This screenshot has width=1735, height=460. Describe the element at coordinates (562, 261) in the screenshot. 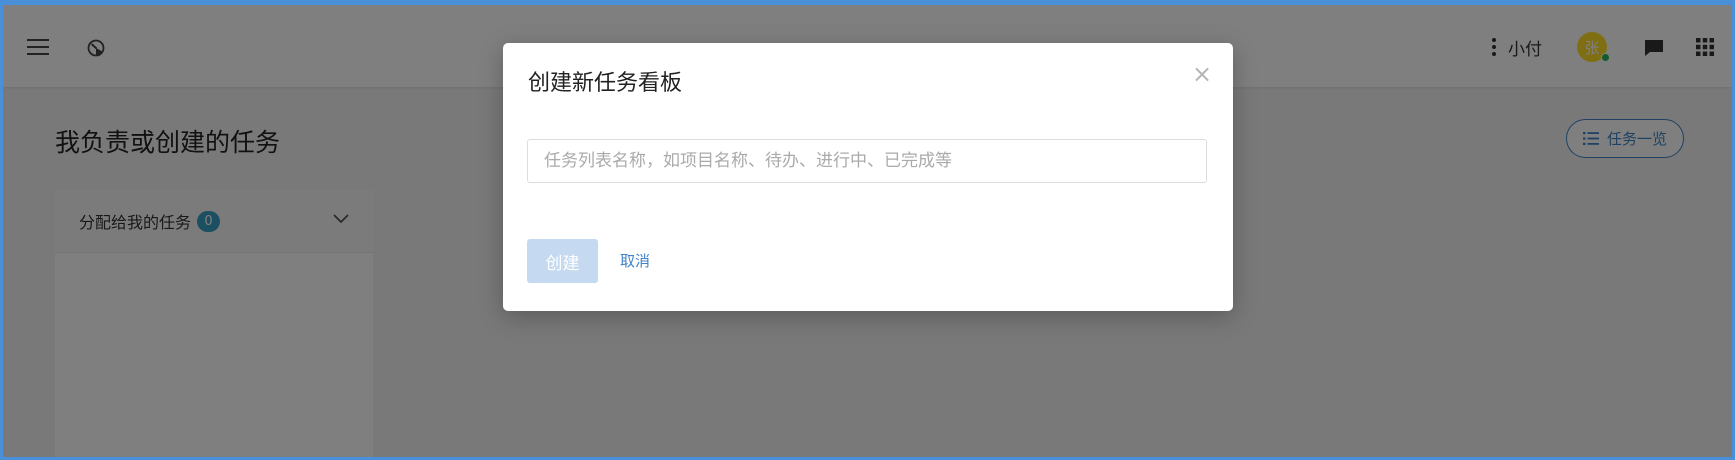

I see `create-button: 创建` at that location.